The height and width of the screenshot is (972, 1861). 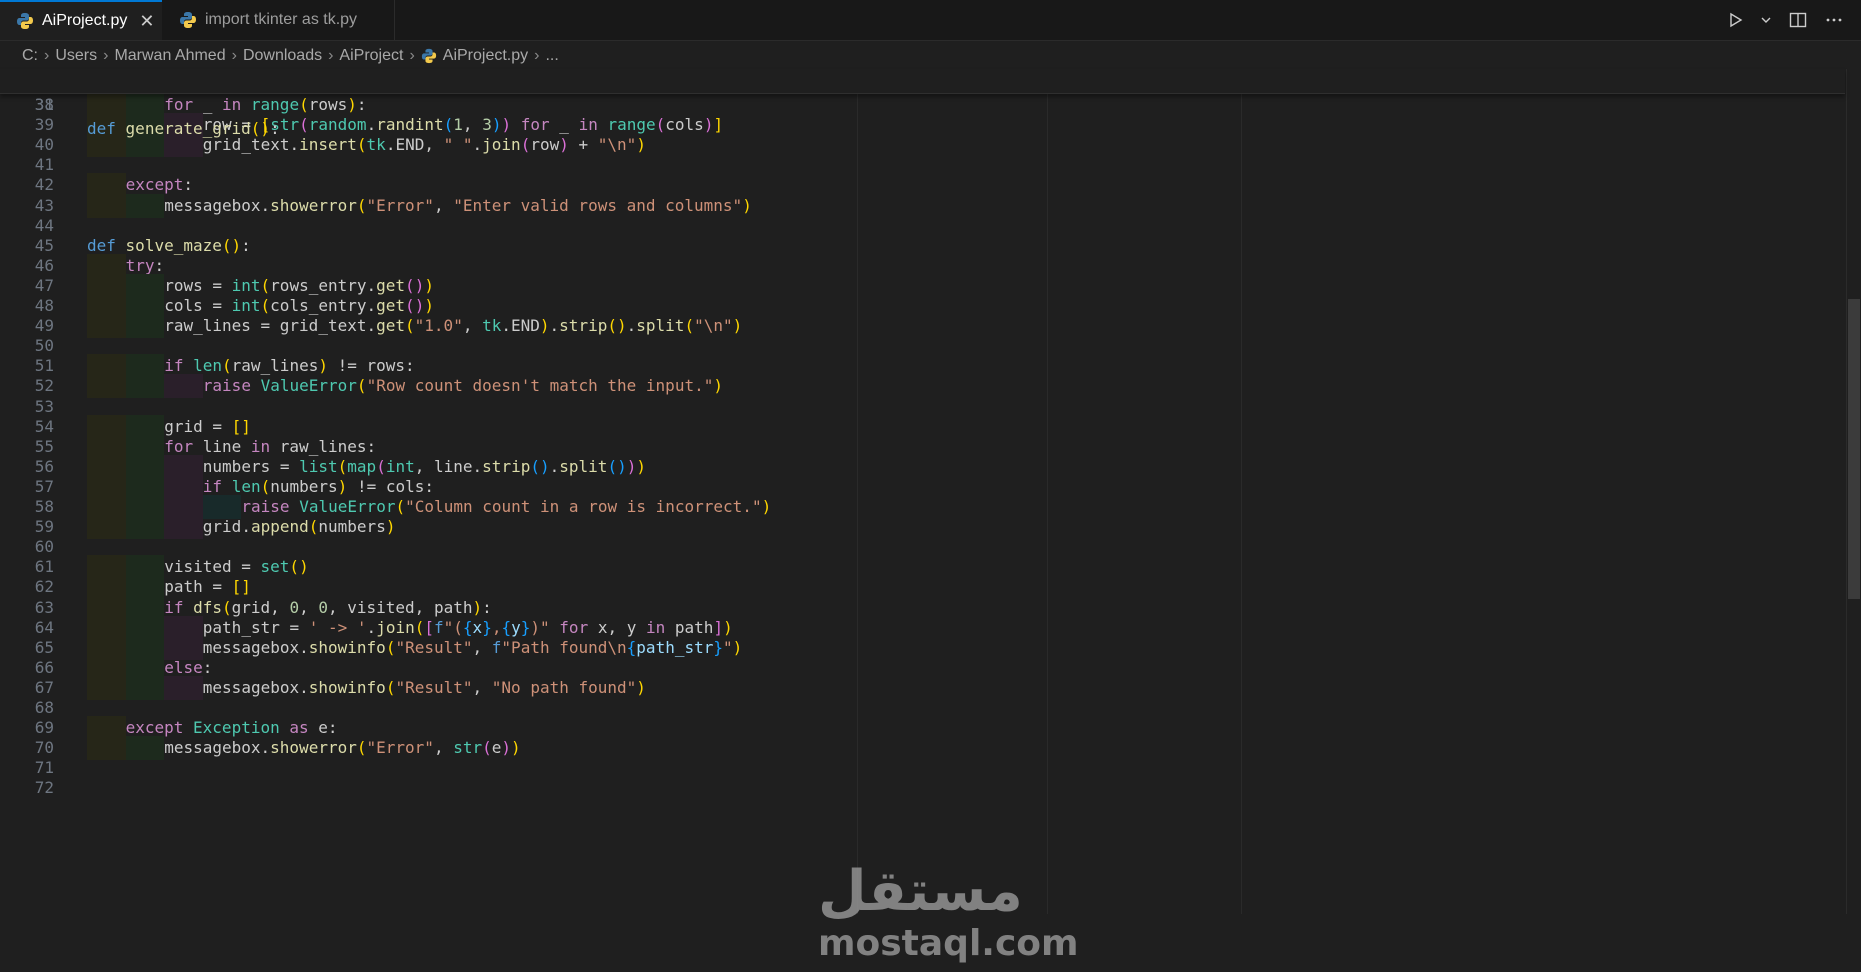 I want to click on run-icon, so click(x=1735, y=20).